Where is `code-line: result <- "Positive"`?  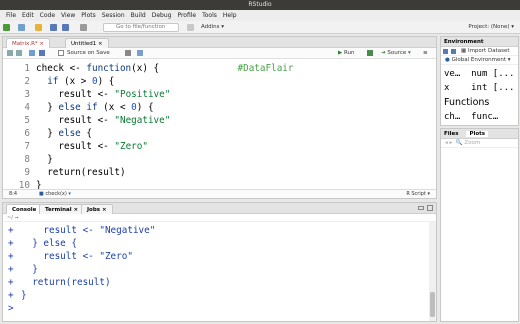 code-line: result <- "Positive" is located at coordinates (103, 94).